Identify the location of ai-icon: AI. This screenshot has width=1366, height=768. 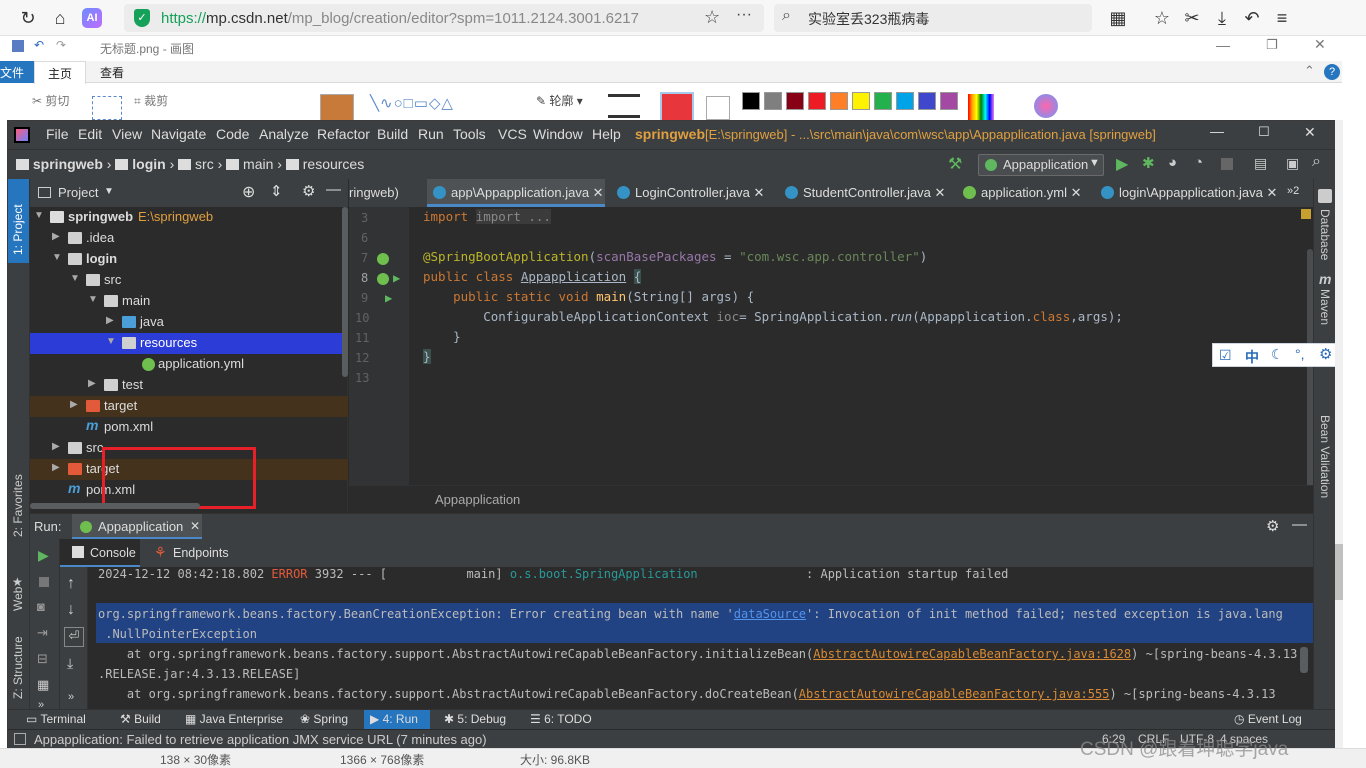
(92, 18).